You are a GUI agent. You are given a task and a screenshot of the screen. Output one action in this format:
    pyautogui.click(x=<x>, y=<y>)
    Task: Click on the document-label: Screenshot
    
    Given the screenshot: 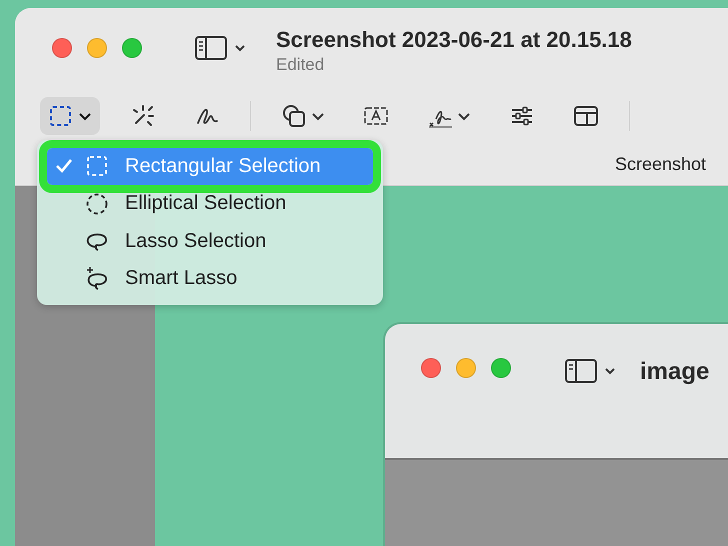 What is the action you would take?
    pyautogui.click(x=660, y=164)
    